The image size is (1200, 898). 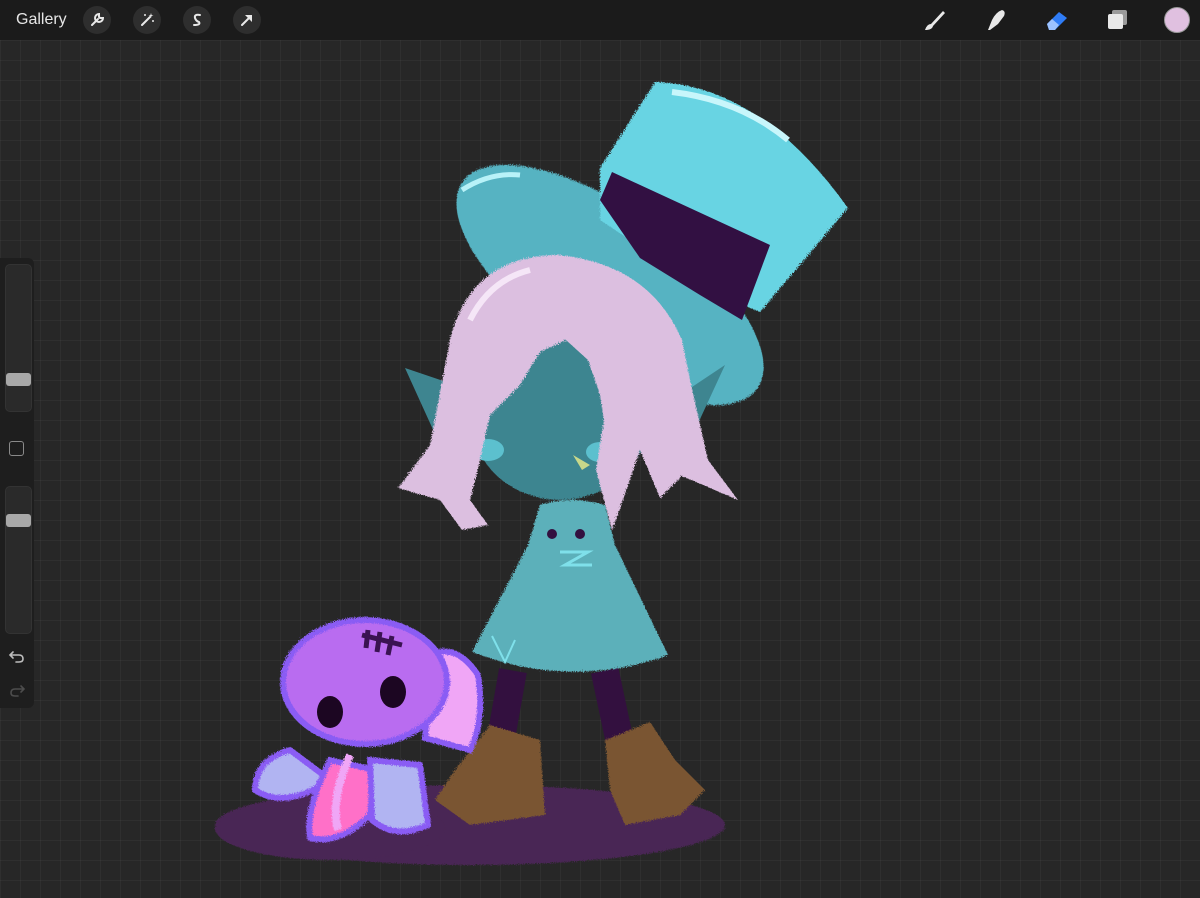 I want to click on eraser-icon, so click(x=1057, y=21).